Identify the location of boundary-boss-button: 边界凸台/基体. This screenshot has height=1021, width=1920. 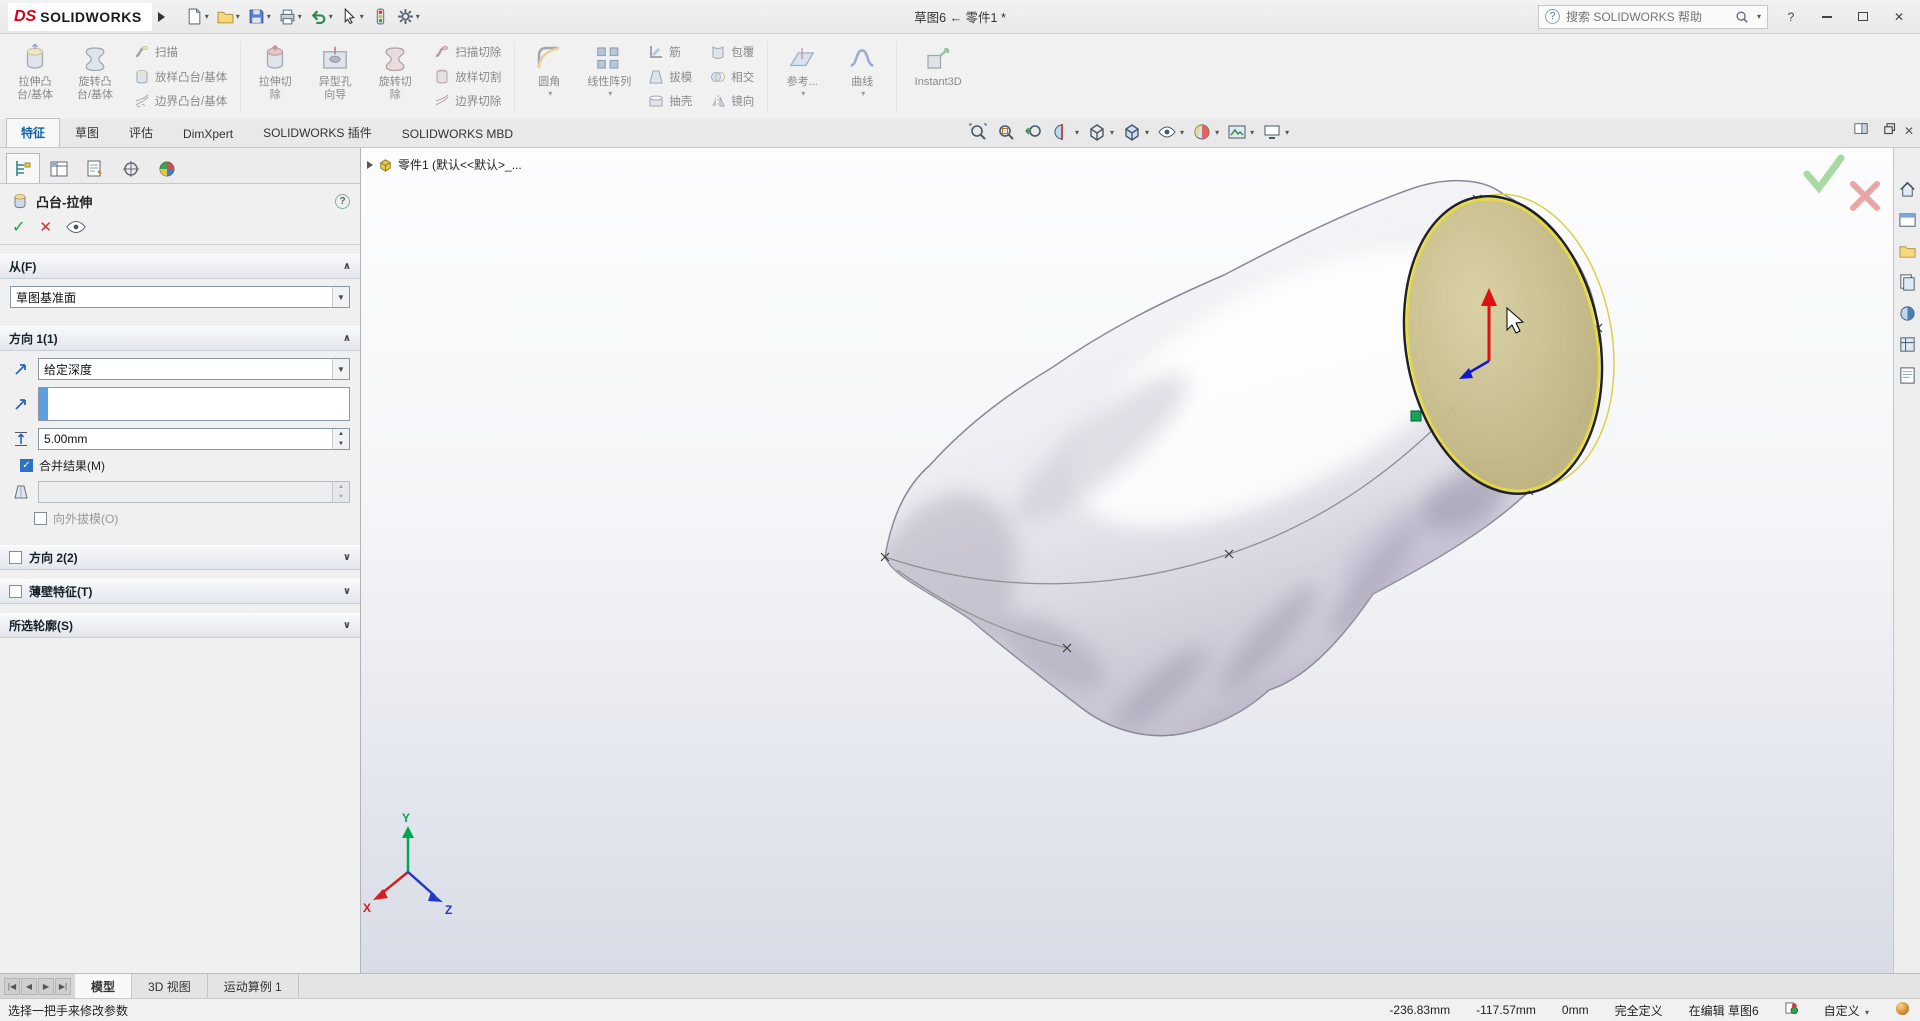
(180, 101).